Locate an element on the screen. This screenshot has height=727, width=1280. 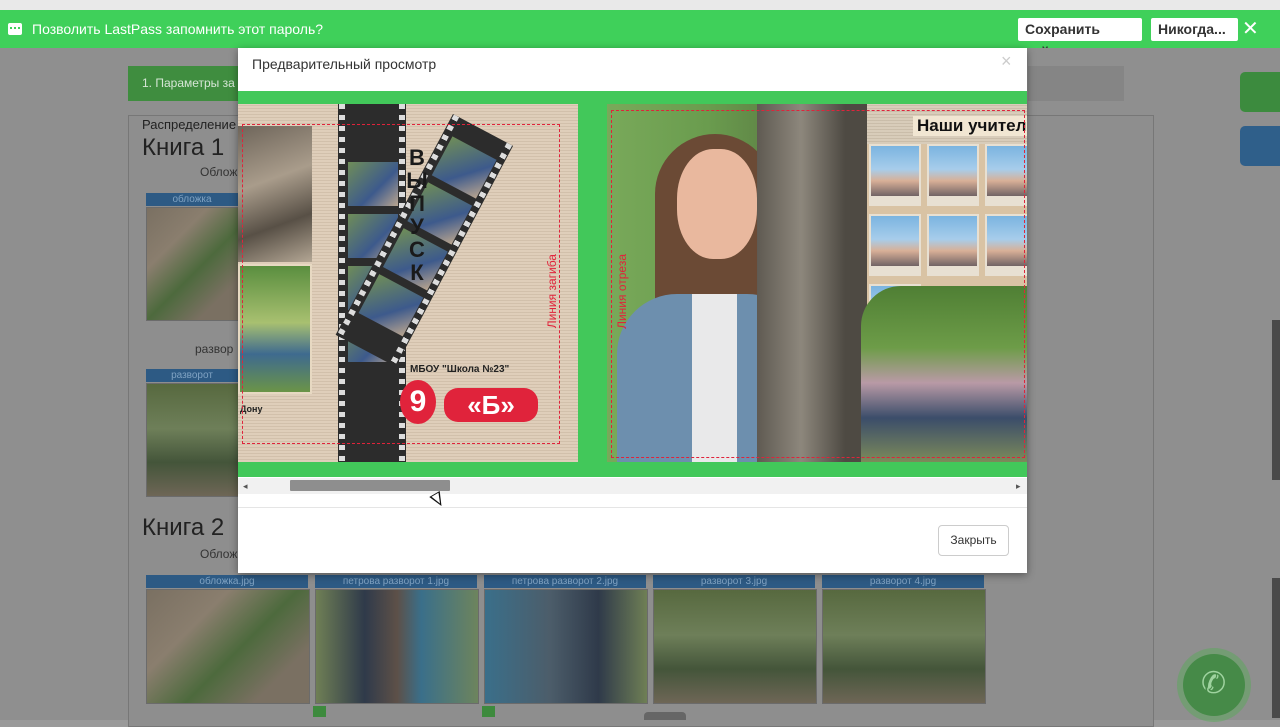
book-2-heading: Книга 2 is located at coordinates (183, 527).